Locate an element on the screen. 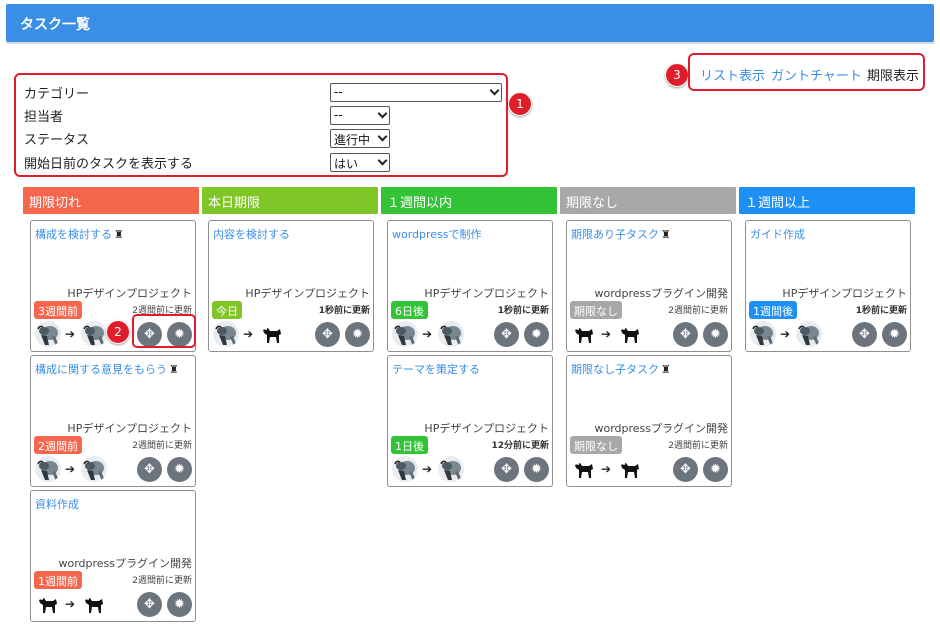  task-card: テーマを策定する HPデザインプロジェクト 12分前に更新 1日後 ➔ ✥ ✹ is located at coordinates (470, 421).